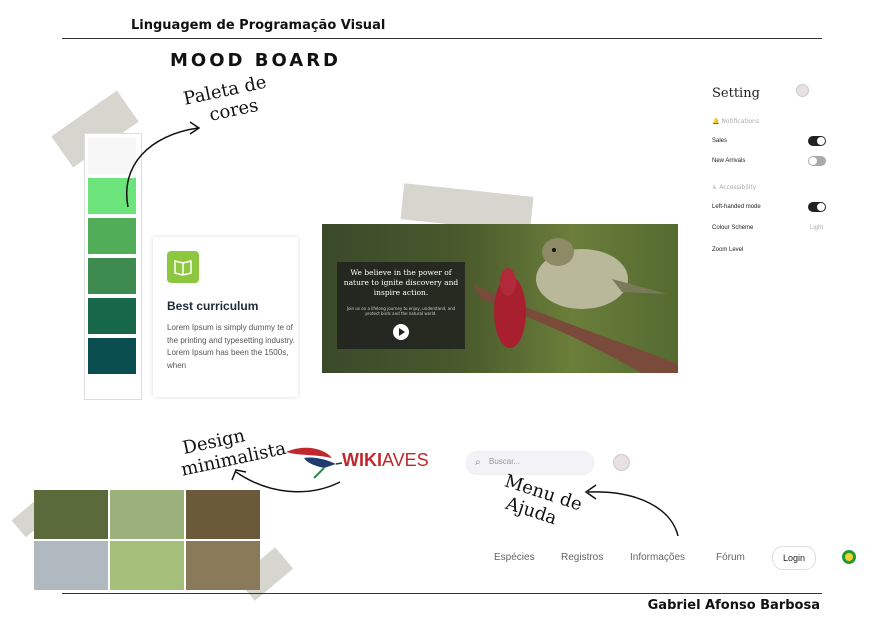 Image resolution: width=884 pixels, height=627 pixels. I want to click on brazil-flag-icon, so click(849, 557).